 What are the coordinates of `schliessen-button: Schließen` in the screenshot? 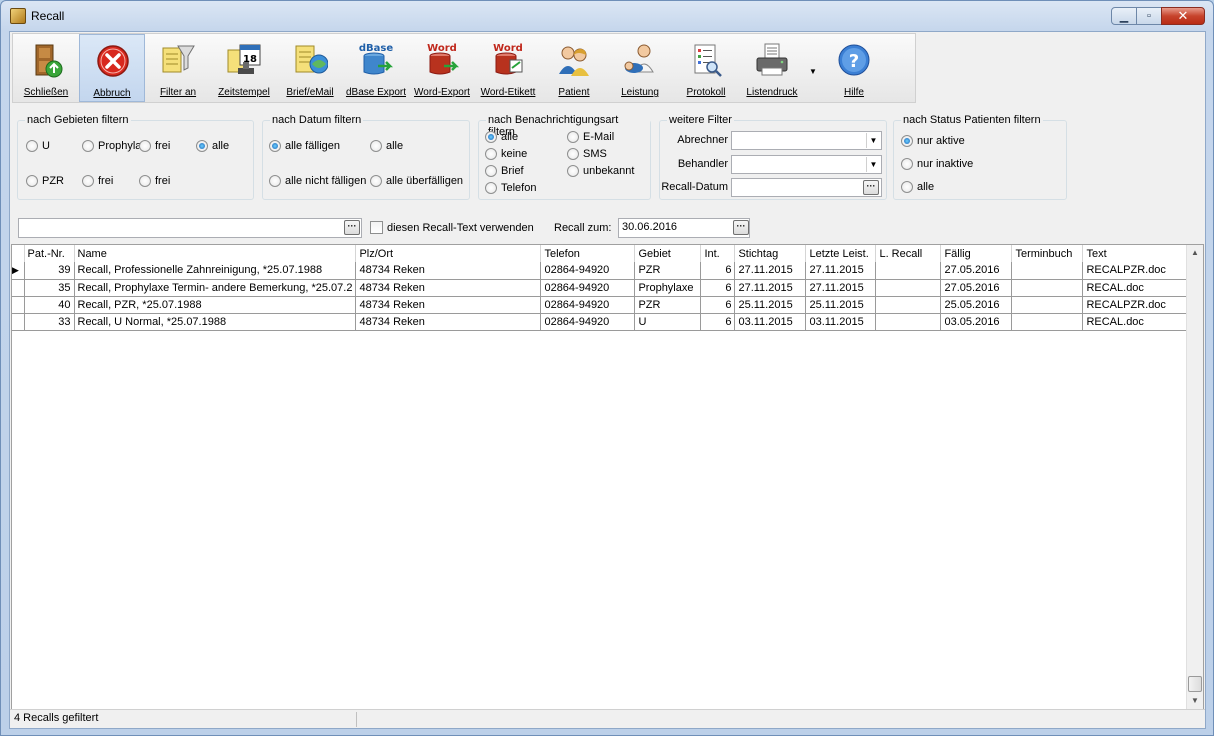 It's located at (46, 68).